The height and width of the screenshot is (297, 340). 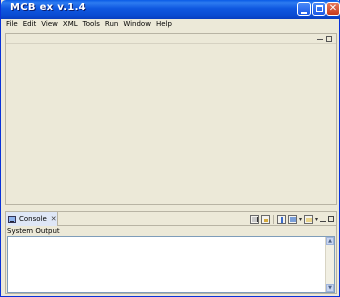 I want to click on scrollbar-track: ▲ ▼, so click(x=329, y=264).